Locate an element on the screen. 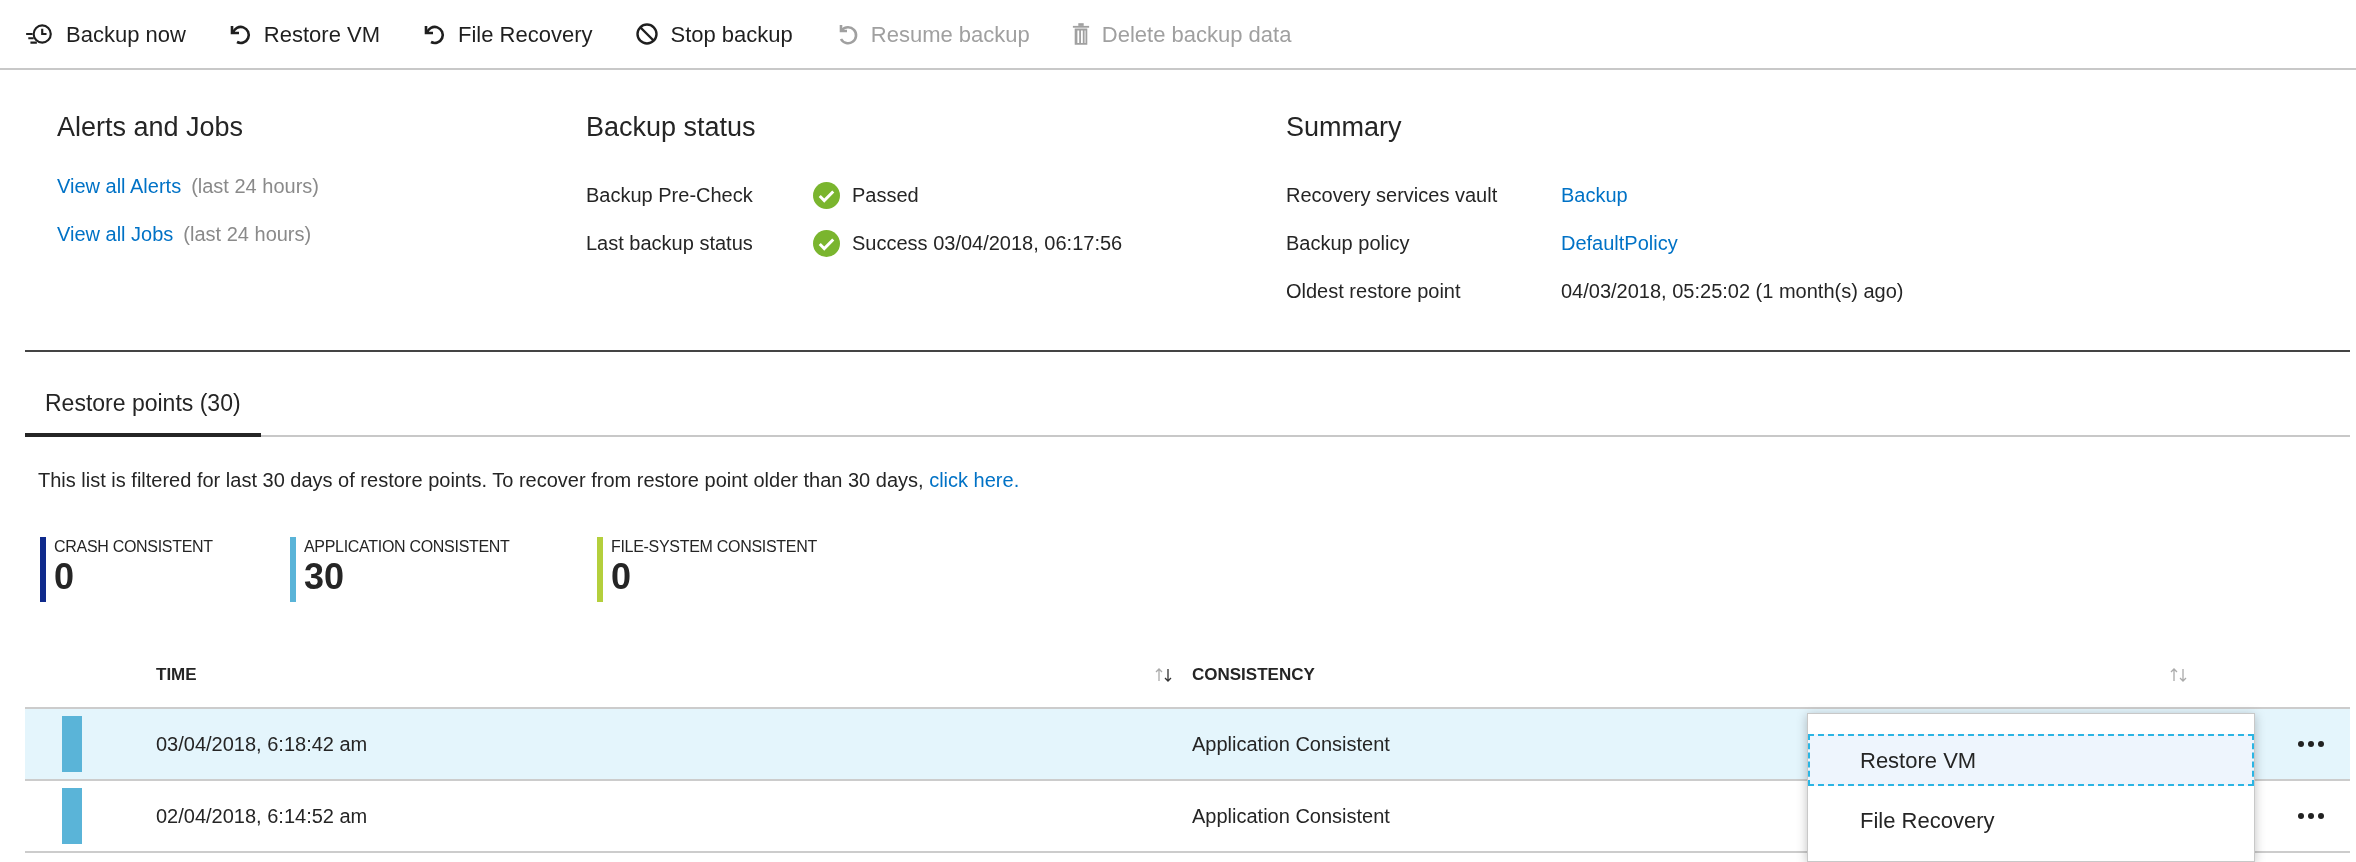 This screenshot has height=862, width=2356. summary-label: Backup policy is located at coordinates (1348, 243).